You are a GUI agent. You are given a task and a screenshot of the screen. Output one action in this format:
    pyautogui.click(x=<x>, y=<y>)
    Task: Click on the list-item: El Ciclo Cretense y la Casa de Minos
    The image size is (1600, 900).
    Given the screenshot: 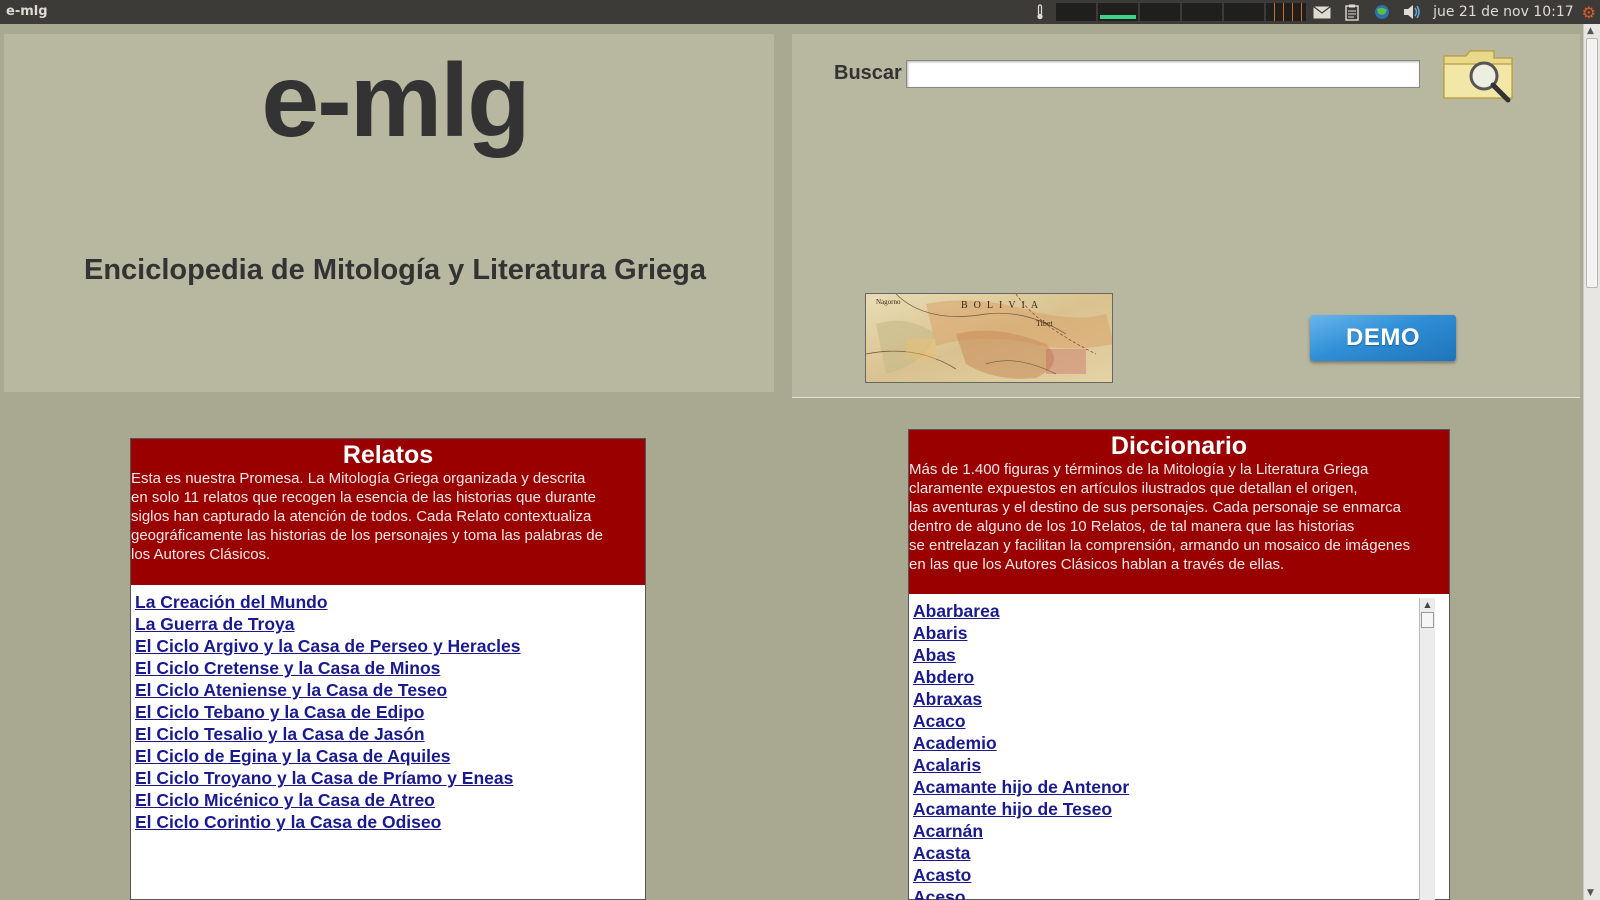 What is the action you would take?
    pyautogui.click(x=388, y=668)
    